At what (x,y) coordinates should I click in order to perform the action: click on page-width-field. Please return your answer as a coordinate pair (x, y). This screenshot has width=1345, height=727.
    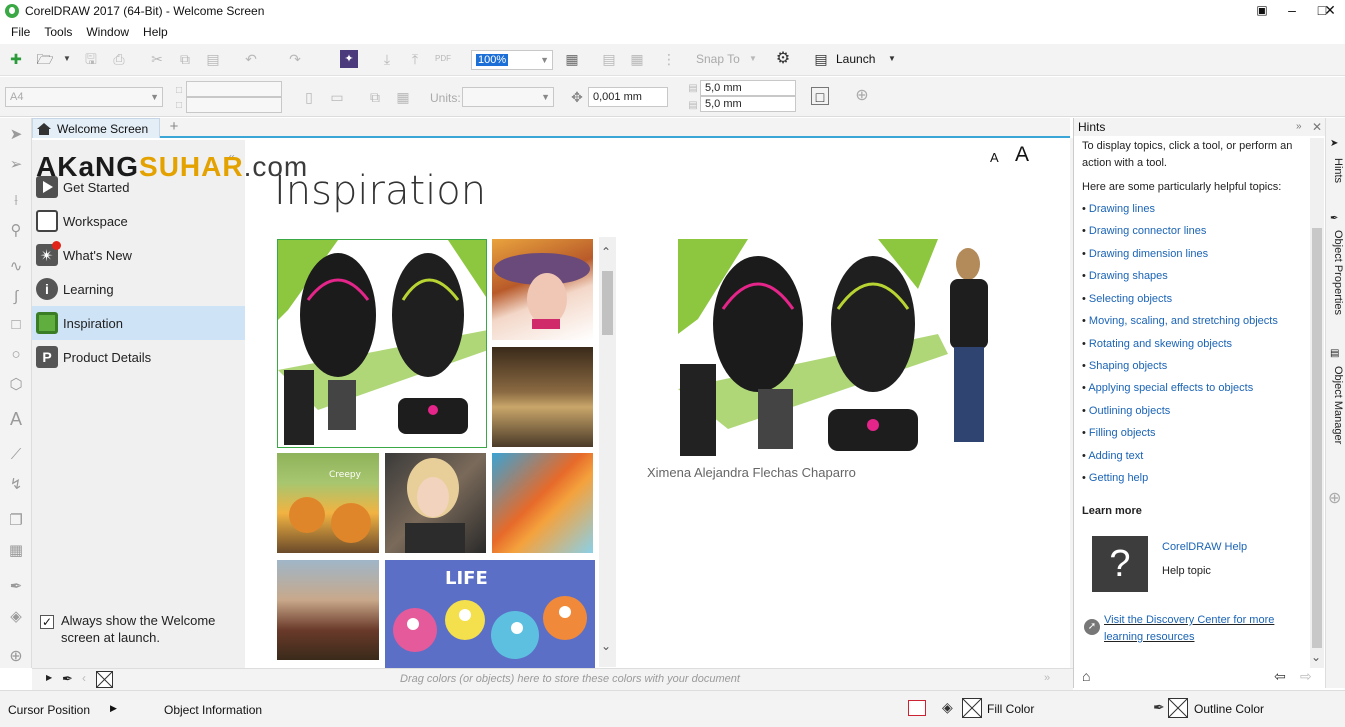
    Looking at the image, I should click on (234, 89).